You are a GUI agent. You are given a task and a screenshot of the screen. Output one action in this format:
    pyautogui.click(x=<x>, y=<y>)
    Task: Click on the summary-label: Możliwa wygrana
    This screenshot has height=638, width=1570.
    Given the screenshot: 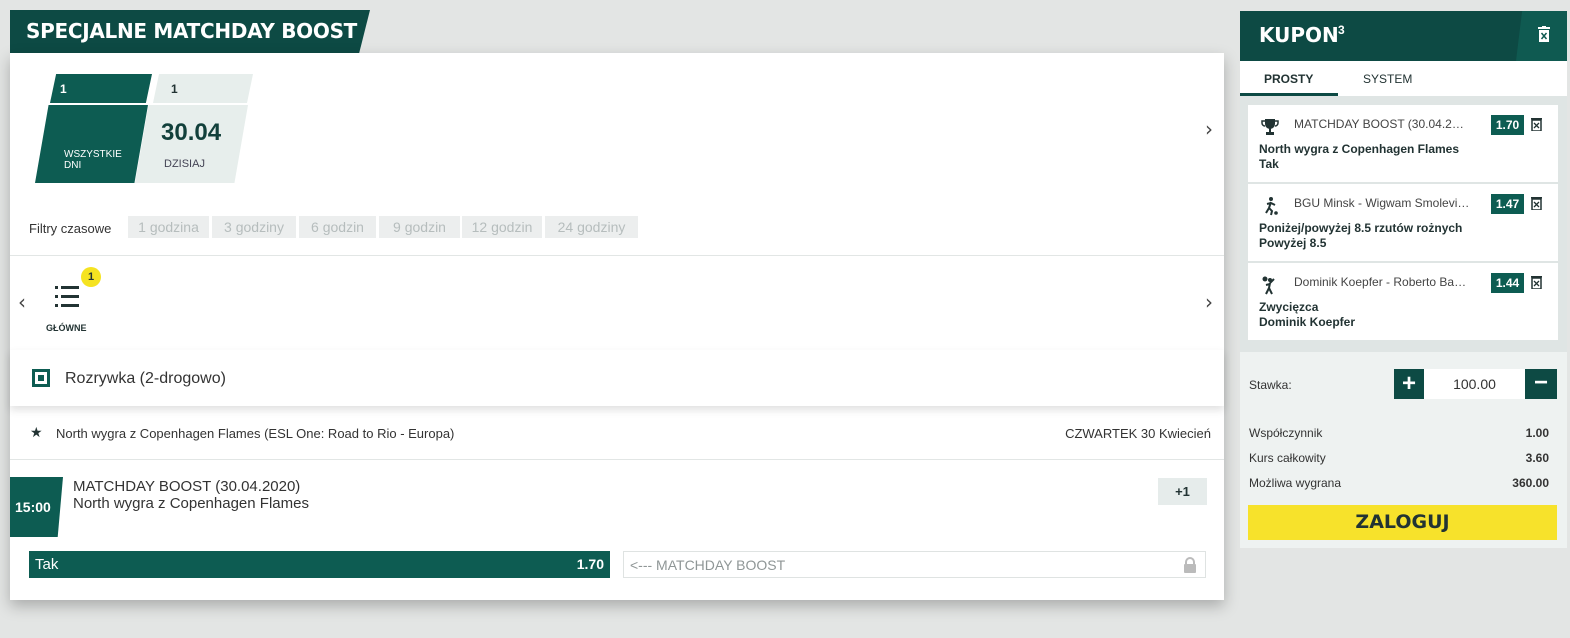 What is the action you would take?
    pyautogui.click(x=1295, y=483)
    